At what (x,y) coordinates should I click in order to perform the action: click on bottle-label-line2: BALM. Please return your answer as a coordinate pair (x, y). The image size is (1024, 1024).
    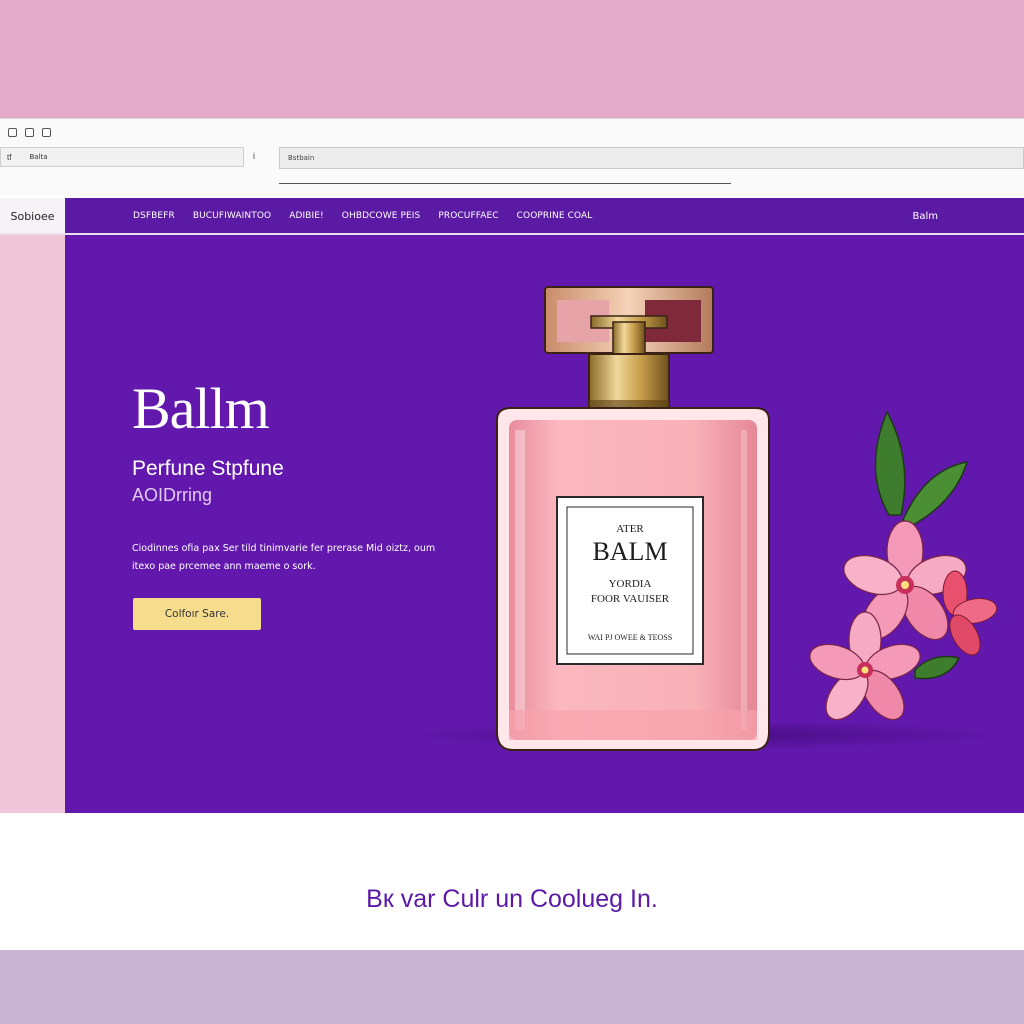
    Looking at the image, I should click on (629, 551).